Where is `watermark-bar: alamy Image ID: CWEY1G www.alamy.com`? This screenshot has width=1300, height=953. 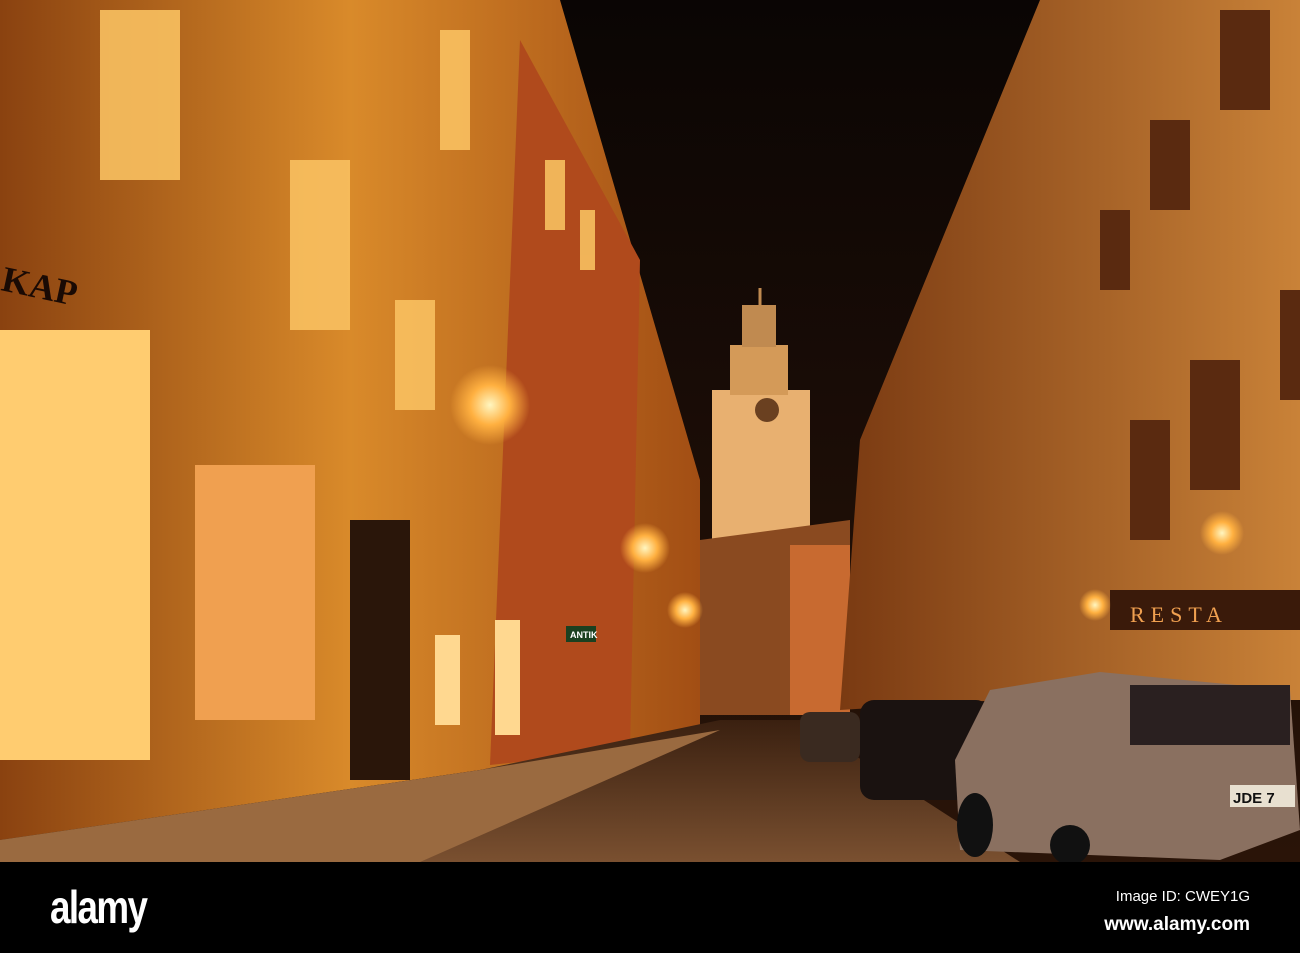
watermark-bar: alamy Image ID: CWEY1G www.alamy.com is located at coordinates (650, 907).